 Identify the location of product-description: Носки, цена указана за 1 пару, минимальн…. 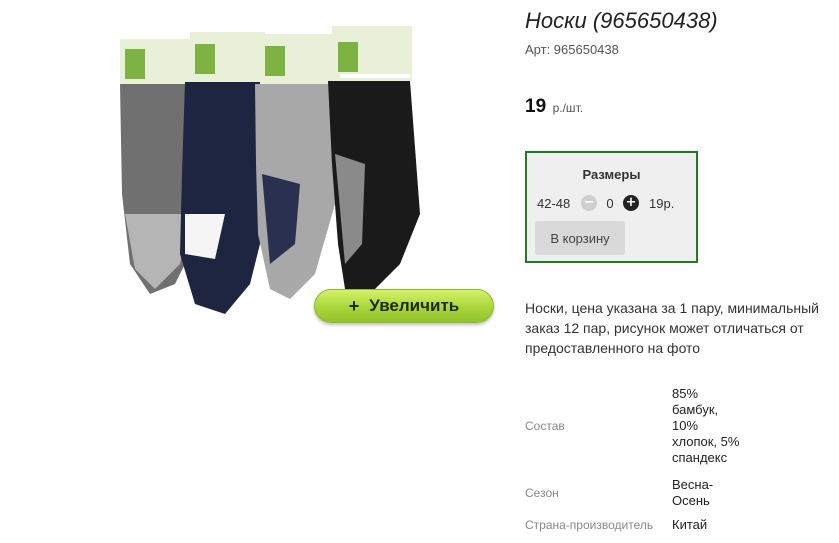
(672, 328).